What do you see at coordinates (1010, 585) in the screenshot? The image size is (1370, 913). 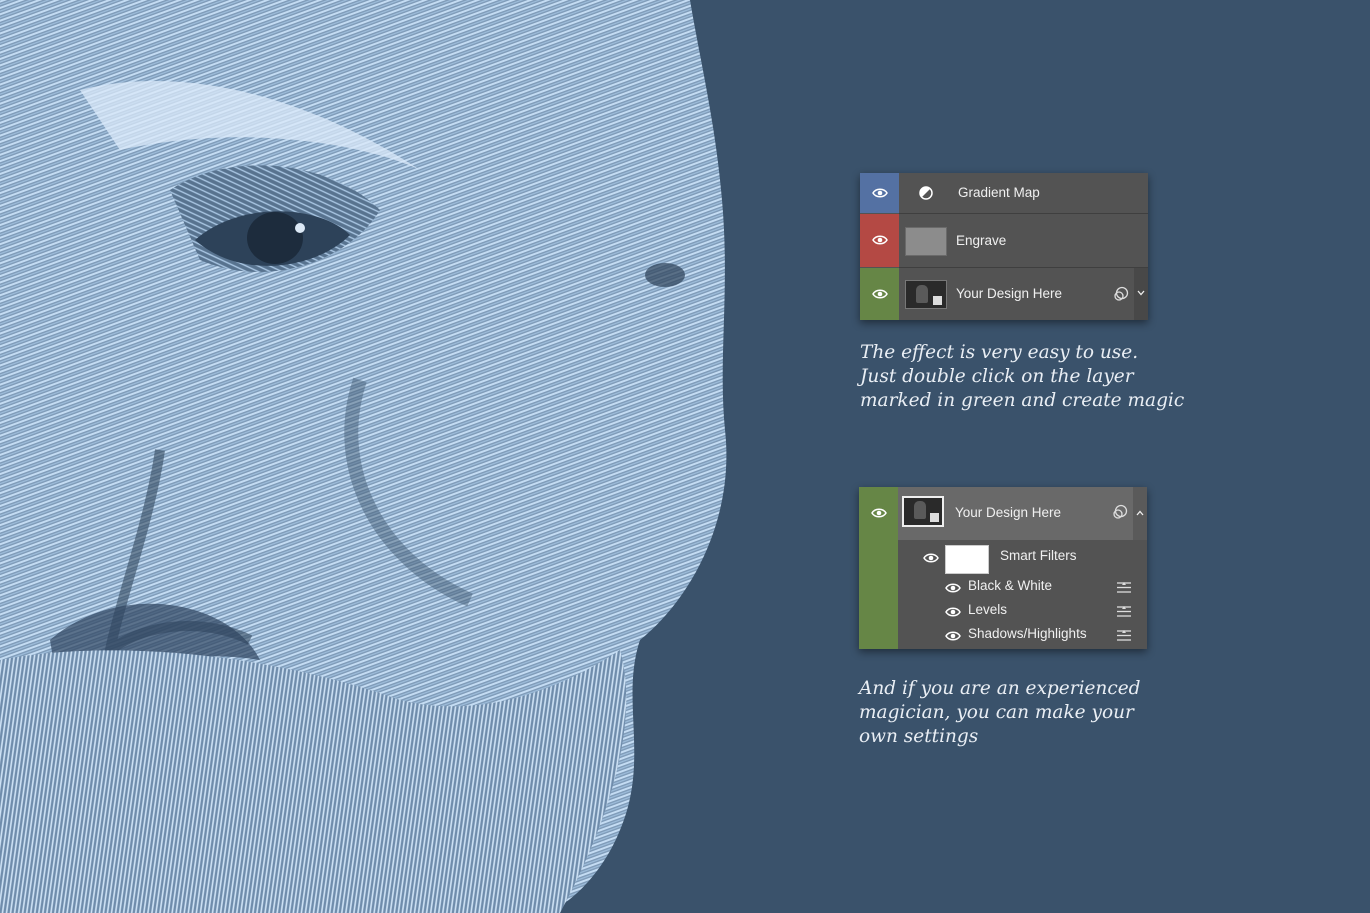 I see `filter-name: Black & White` at bounding box center [1010, 585].